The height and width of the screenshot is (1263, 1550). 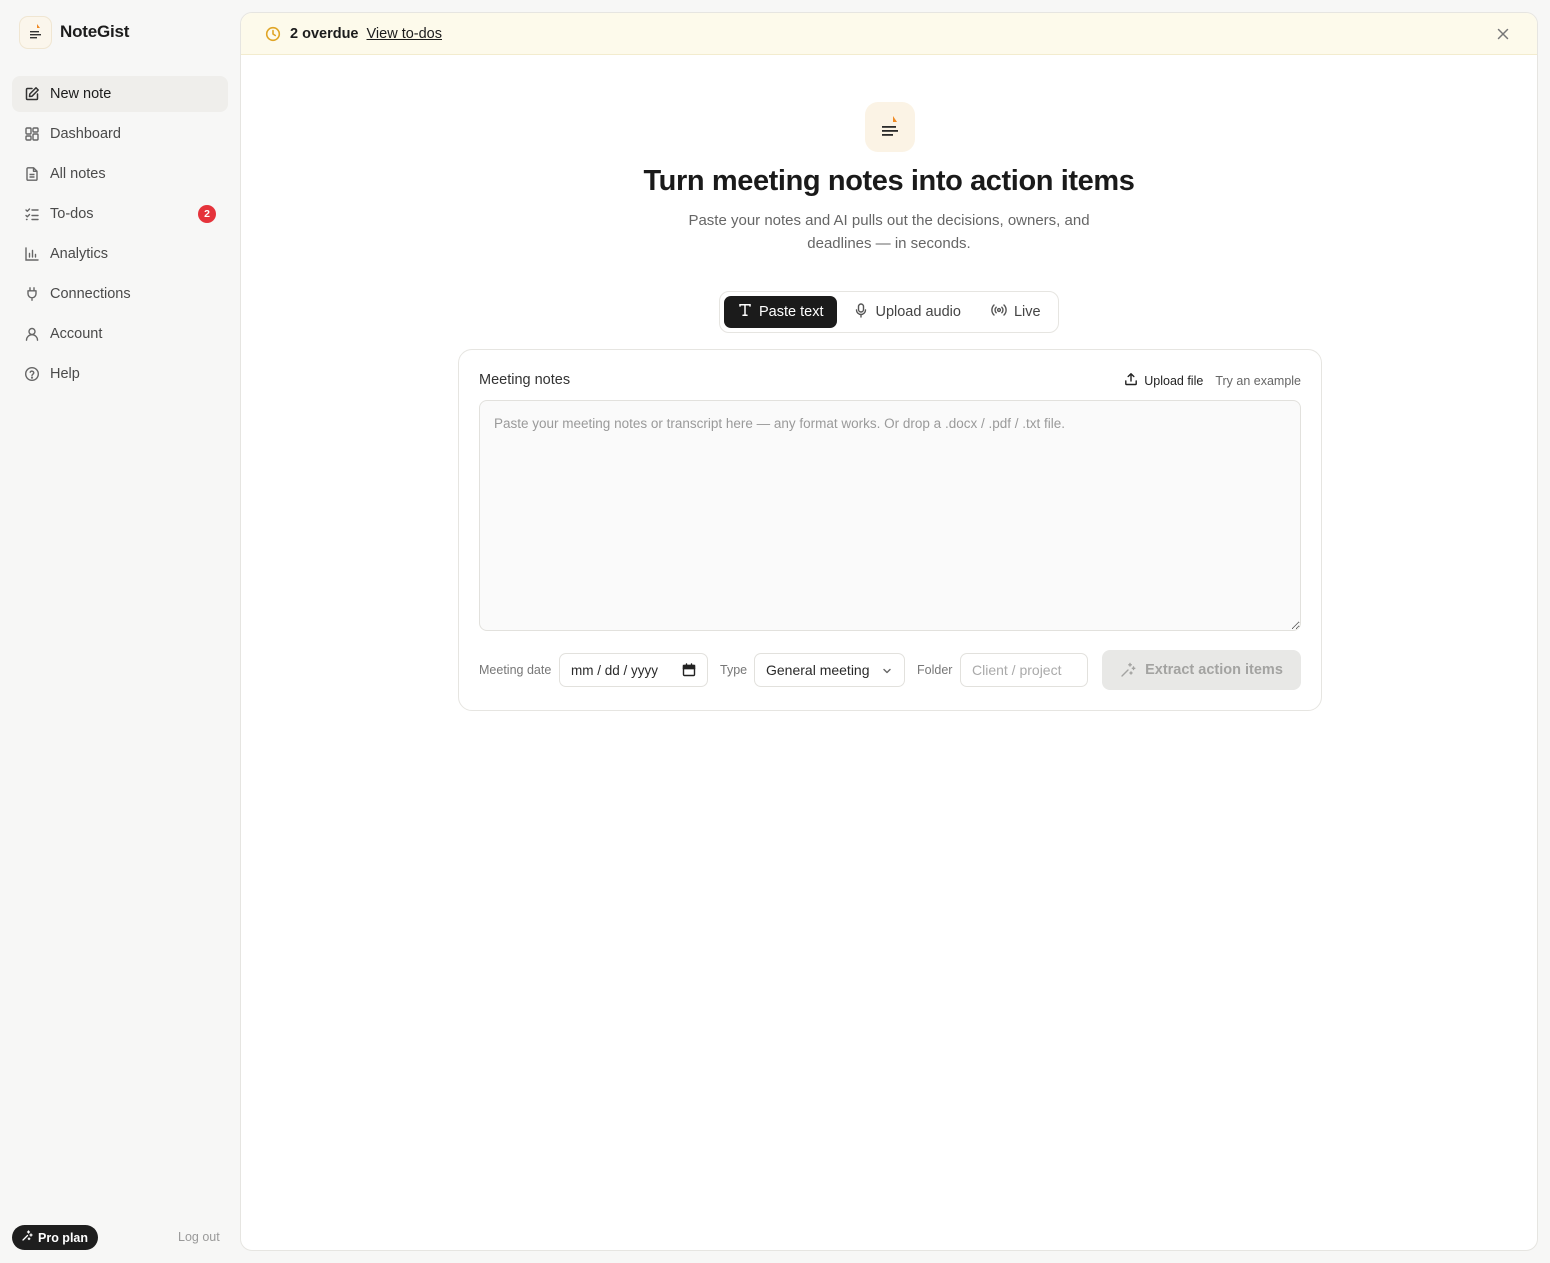 What do you see at coordinates (689, 670) in the screenshot?
I see `calendar-icon` at bounding box center [689, 670].